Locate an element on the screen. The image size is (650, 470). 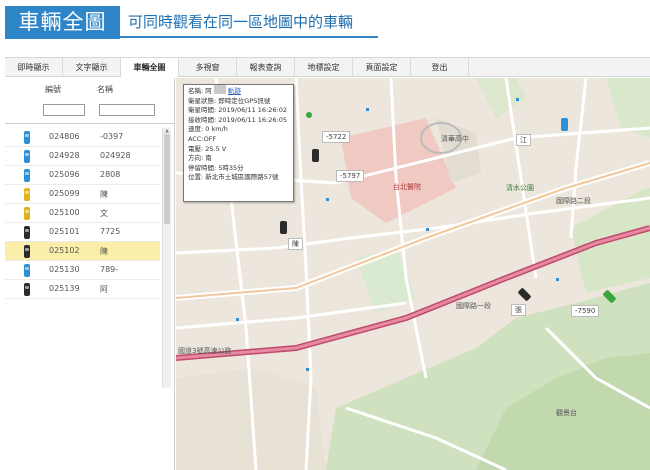
vehicle-row: 025139 阿 is located at coordinates (82, 289).